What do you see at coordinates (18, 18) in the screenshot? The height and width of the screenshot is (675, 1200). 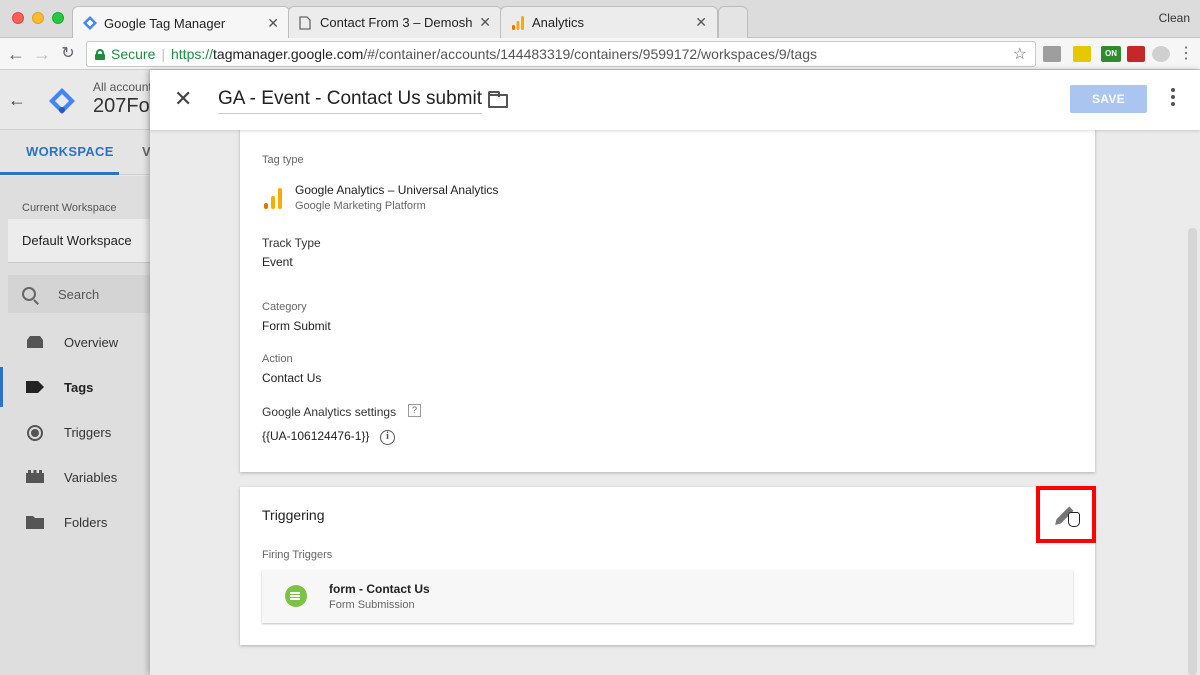 I see `window-close-button` at bounding box center [18, 18].